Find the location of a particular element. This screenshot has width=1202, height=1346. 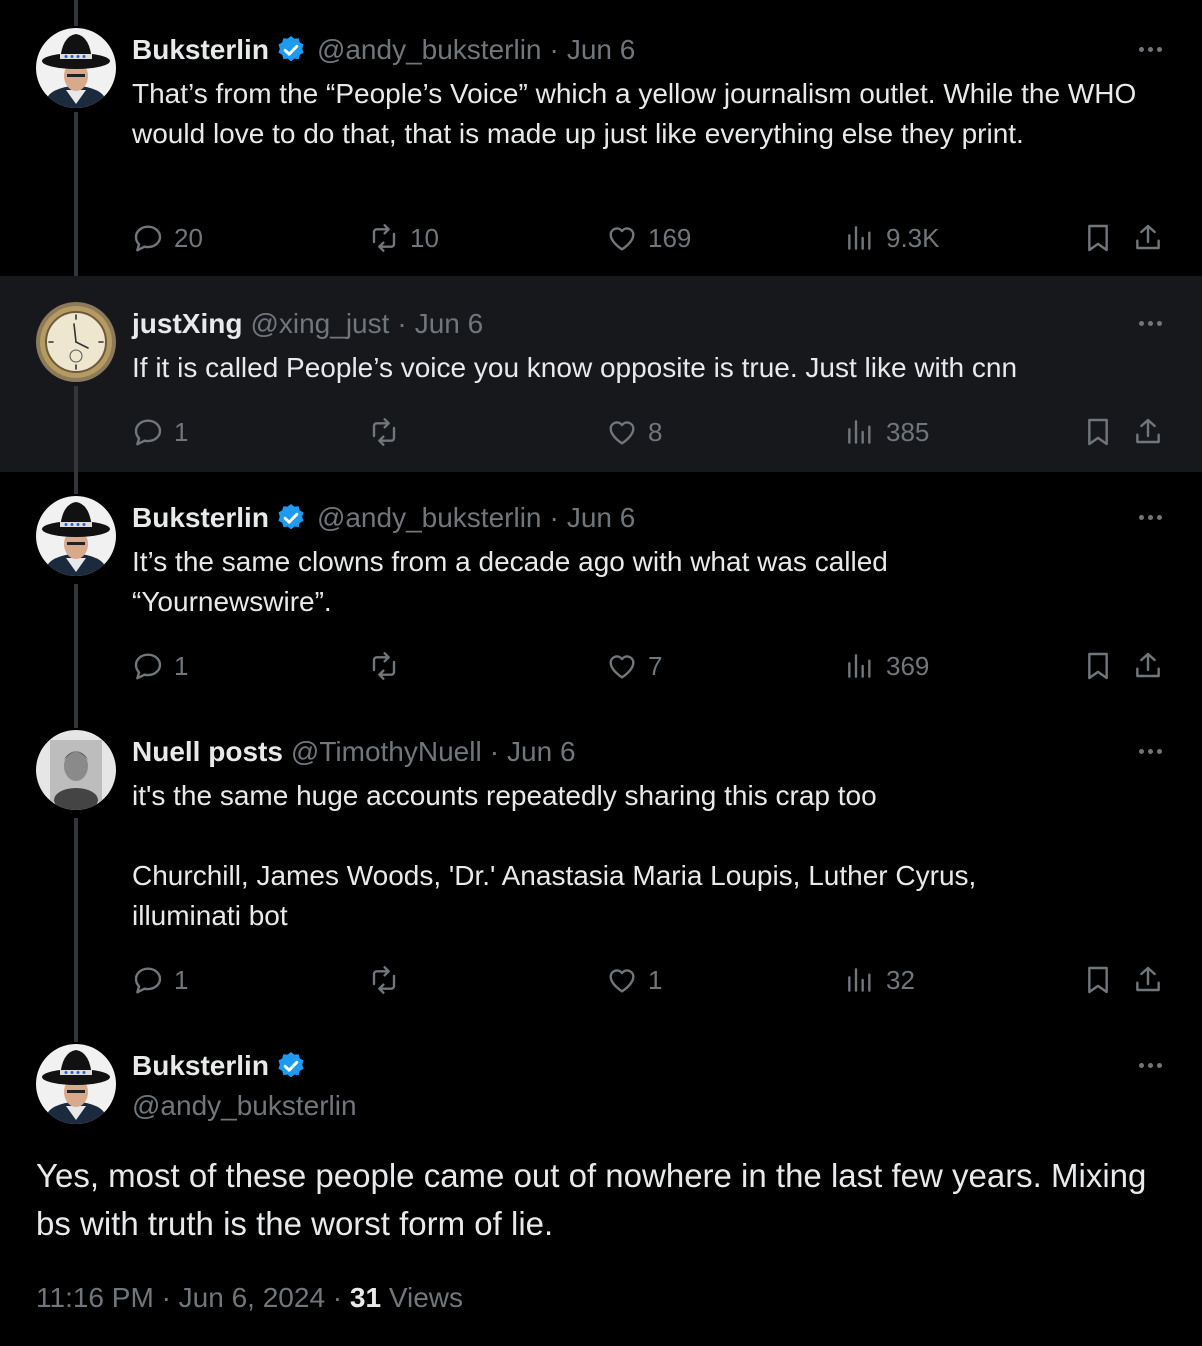

views-button: 385 is located at coordinates (886, 432).